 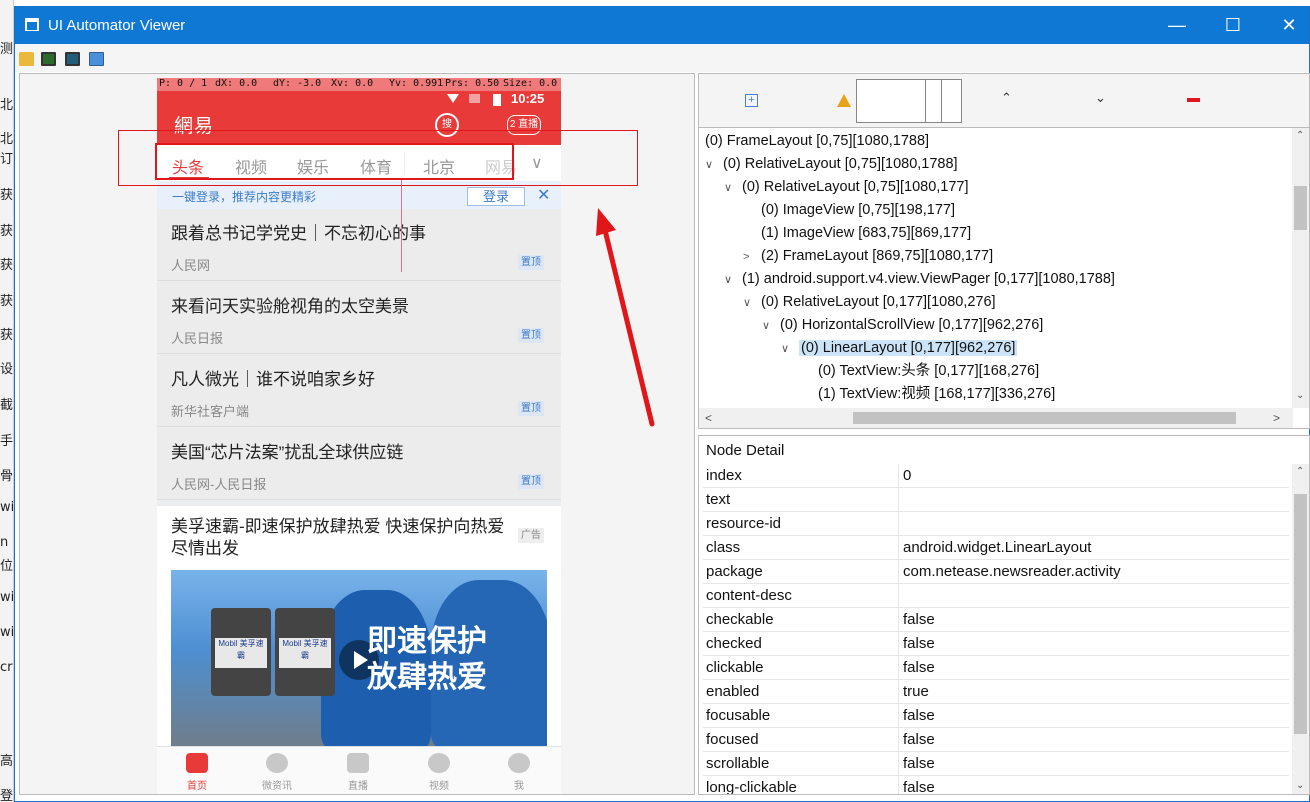 I want to click on login-button: 登录, so click(x=496, y=196).